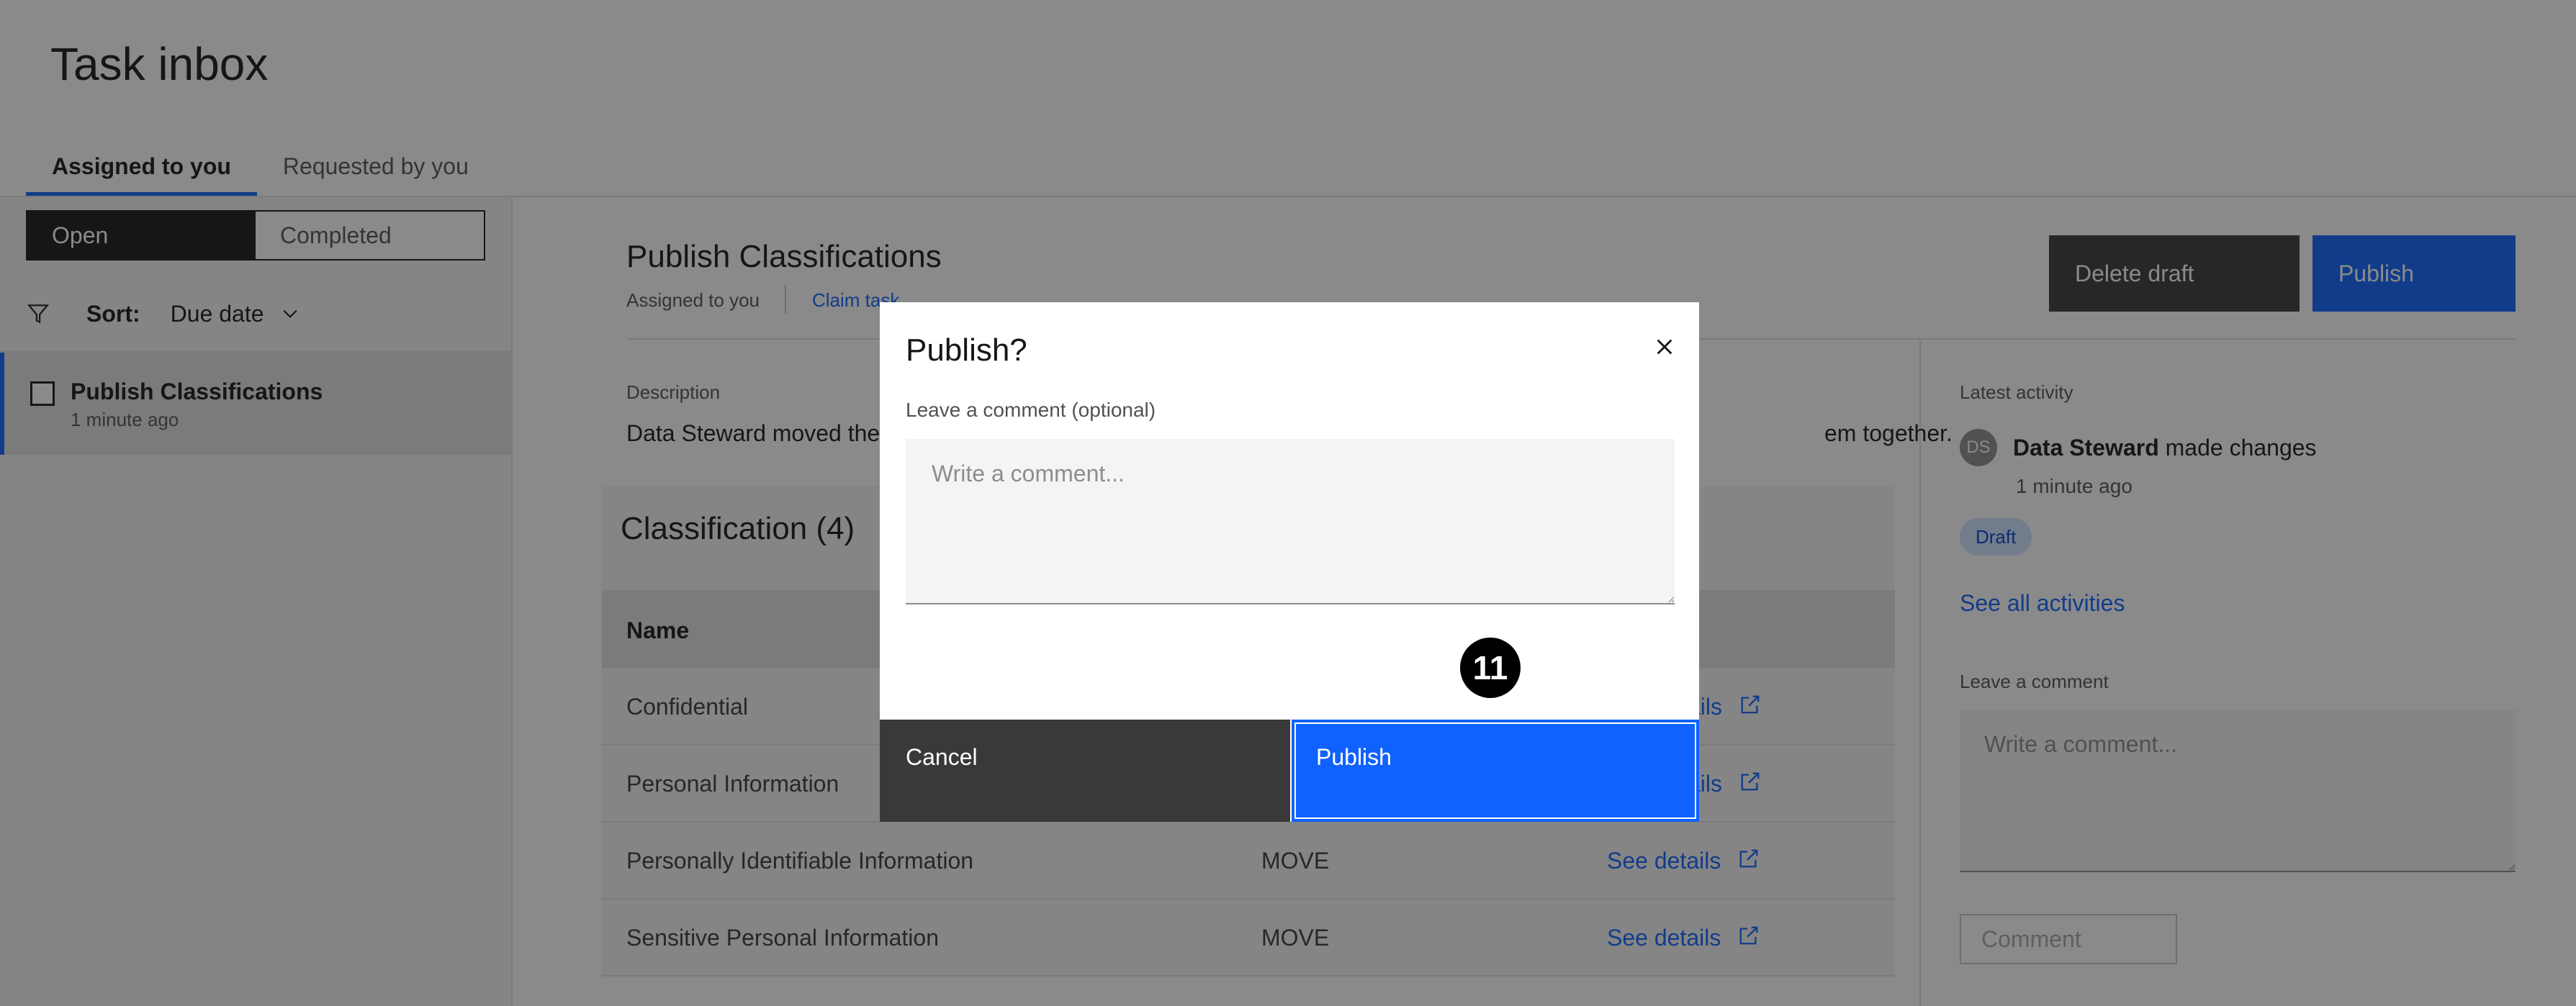 This screenshot has width=2576, height=1006. Describe the element at coordinates (1085, 771) in the screenshot. I see `modal-cancel-button: Cancel` at that location.